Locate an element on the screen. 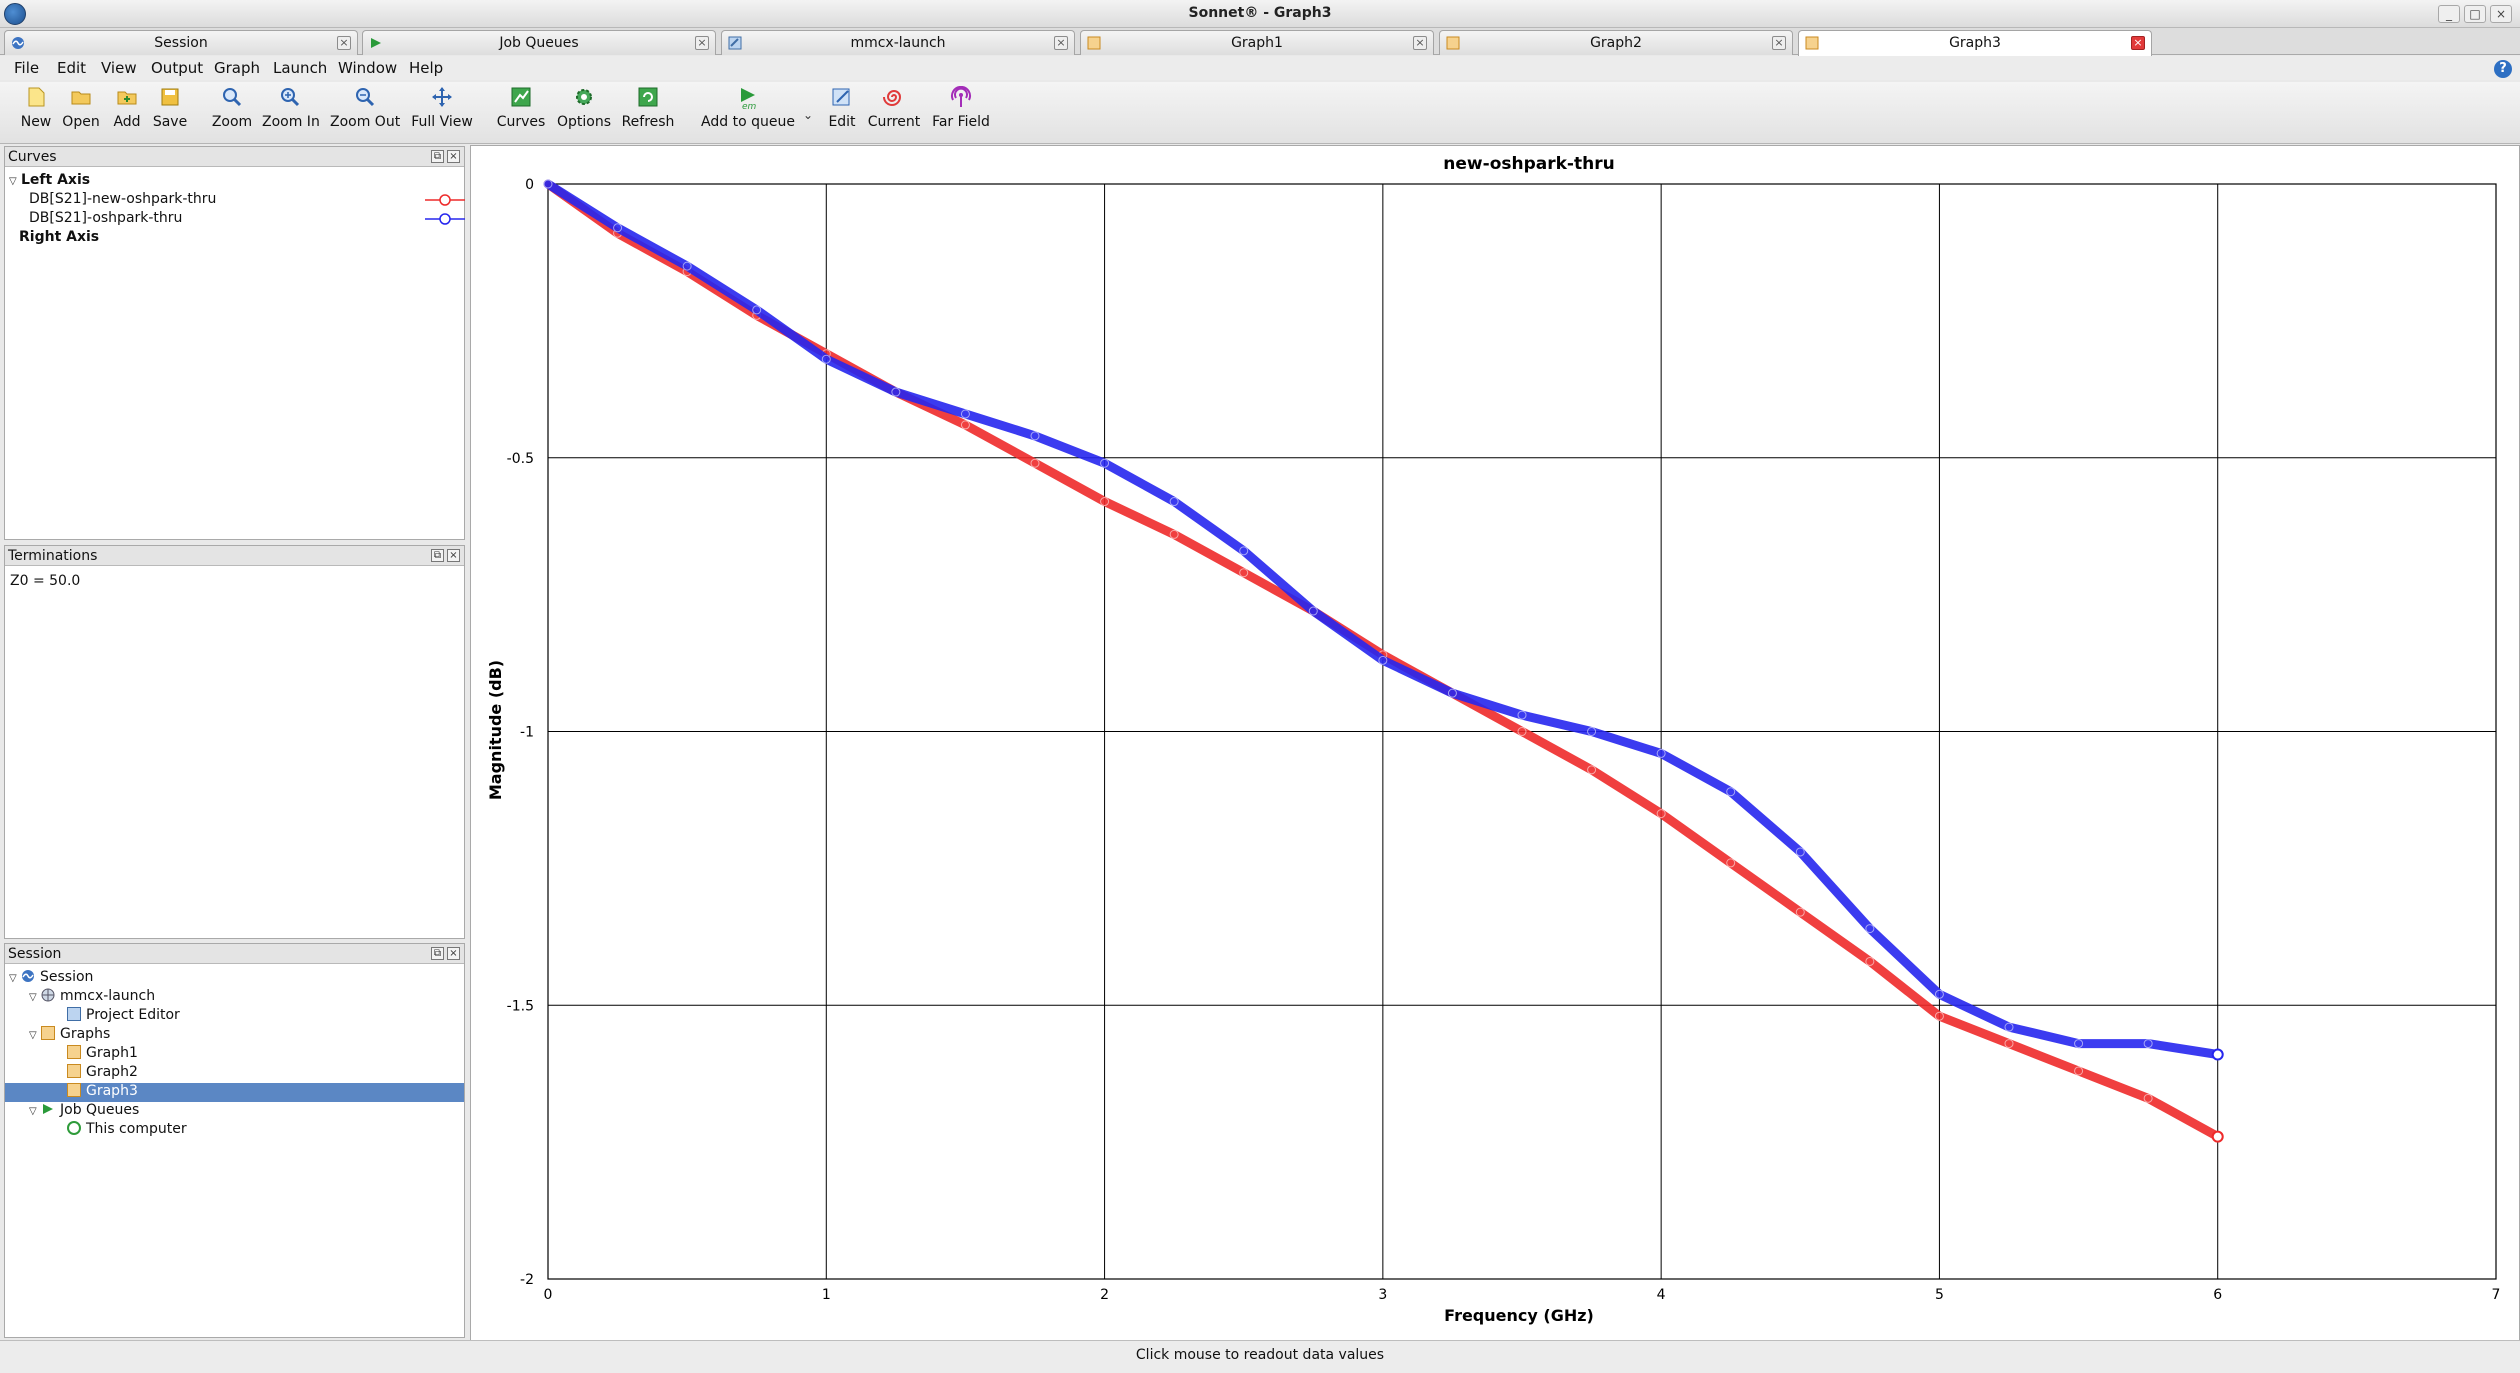 The height and width of the screenshot is (1373, 2520). tab-graph2: Graph2 × is located at coordinates (1616, 42).